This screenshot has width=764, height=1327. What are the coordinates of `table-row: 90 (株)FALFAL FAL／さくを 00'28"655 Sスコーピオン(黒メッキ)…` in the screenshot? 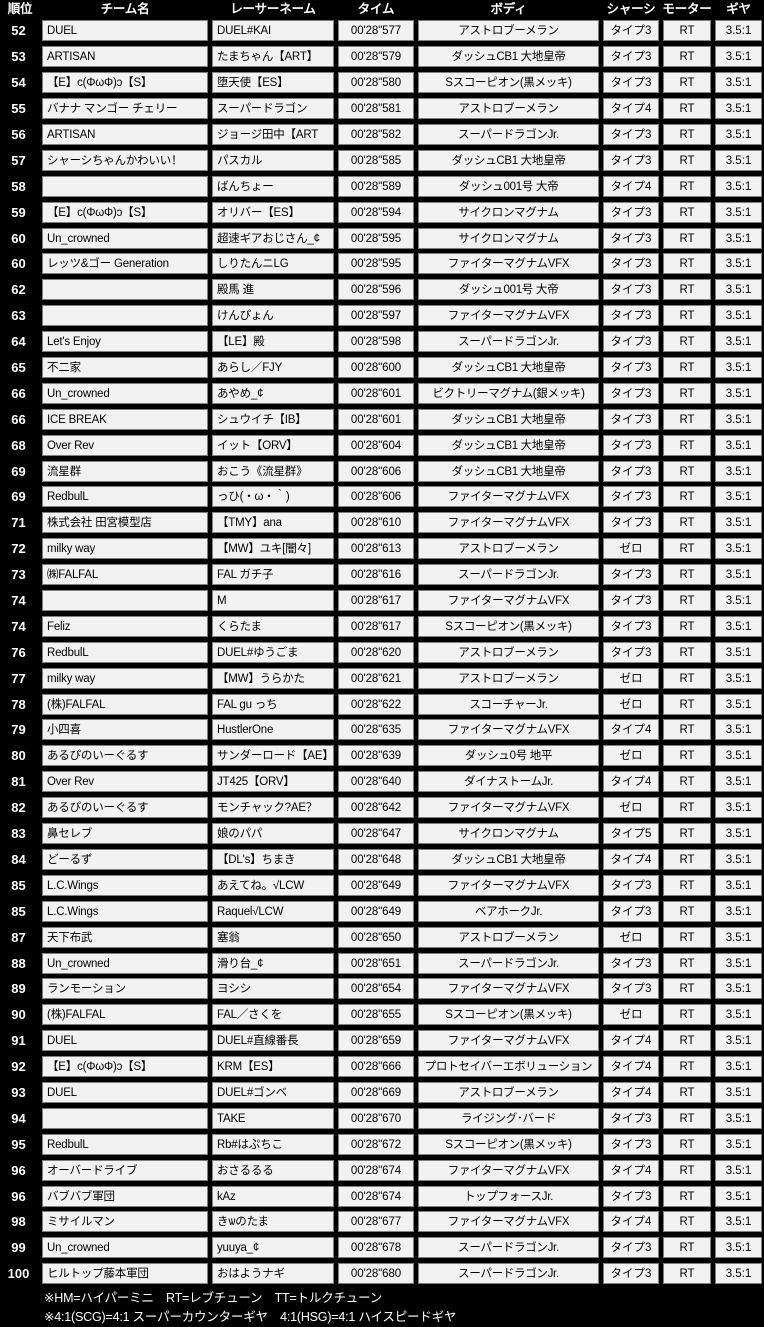 It's located at (382, 1014).